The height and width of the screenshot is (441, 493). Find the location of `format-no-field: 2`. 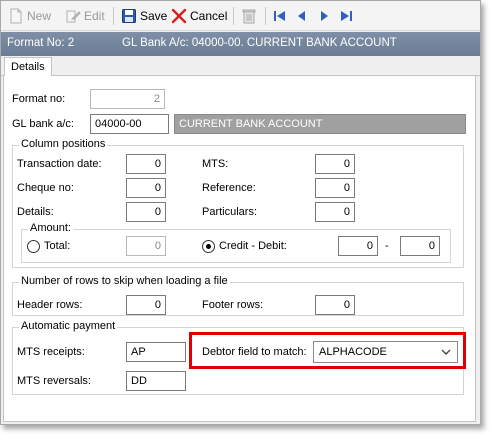

format-no-field: 2 is located at coordinates (127, 99).